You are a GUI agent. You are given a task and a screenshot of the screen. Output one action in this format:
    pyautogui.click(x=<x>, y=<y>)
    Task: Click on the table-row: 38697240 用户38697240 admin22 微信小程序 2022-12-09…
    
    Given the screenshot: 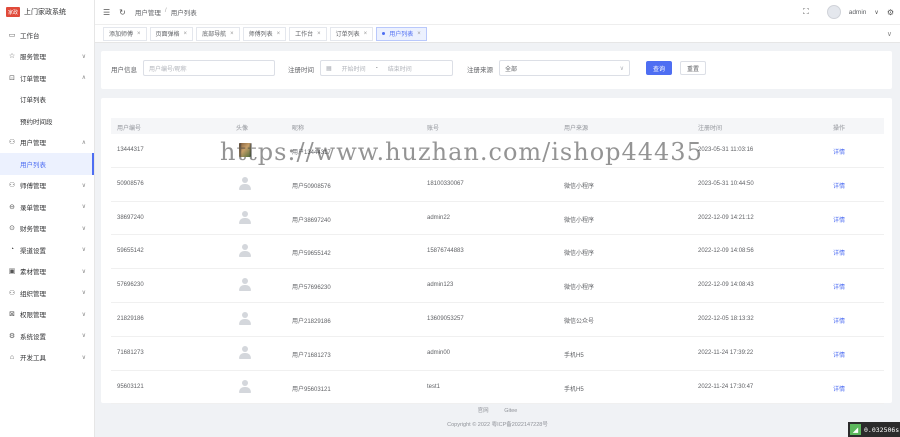 What is the action you would take?
    pyautogui.click(x=497, y=219)
    